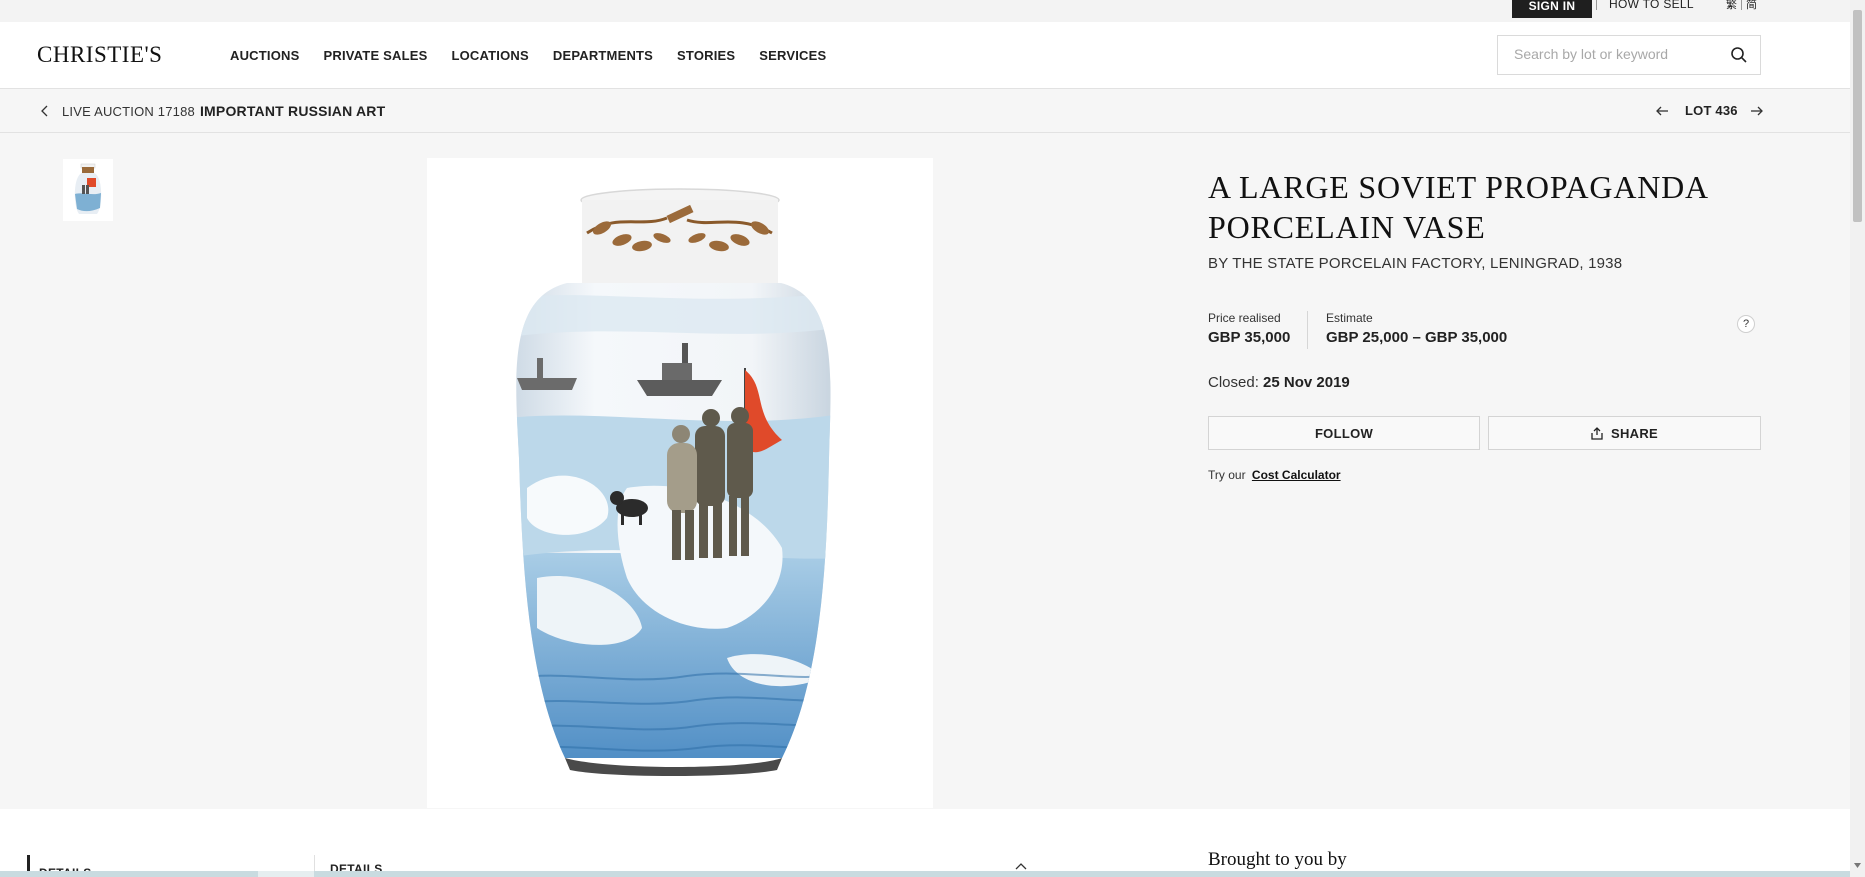 The image size is (1865, 877). I want to click on closed-date: Closed: 25 Nov 2019, so click(1279, 382).